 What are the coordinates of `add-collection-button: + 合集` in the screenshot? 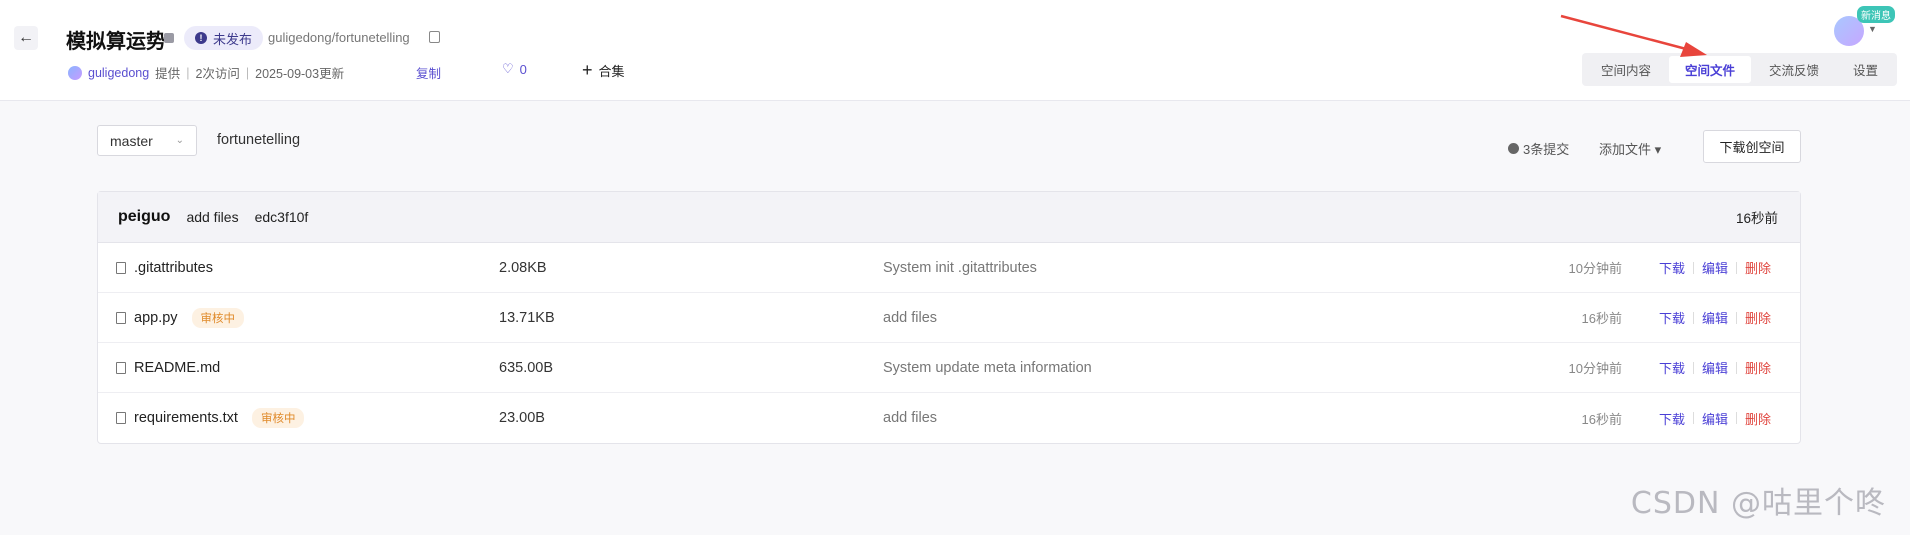 It's located at (603, 70).